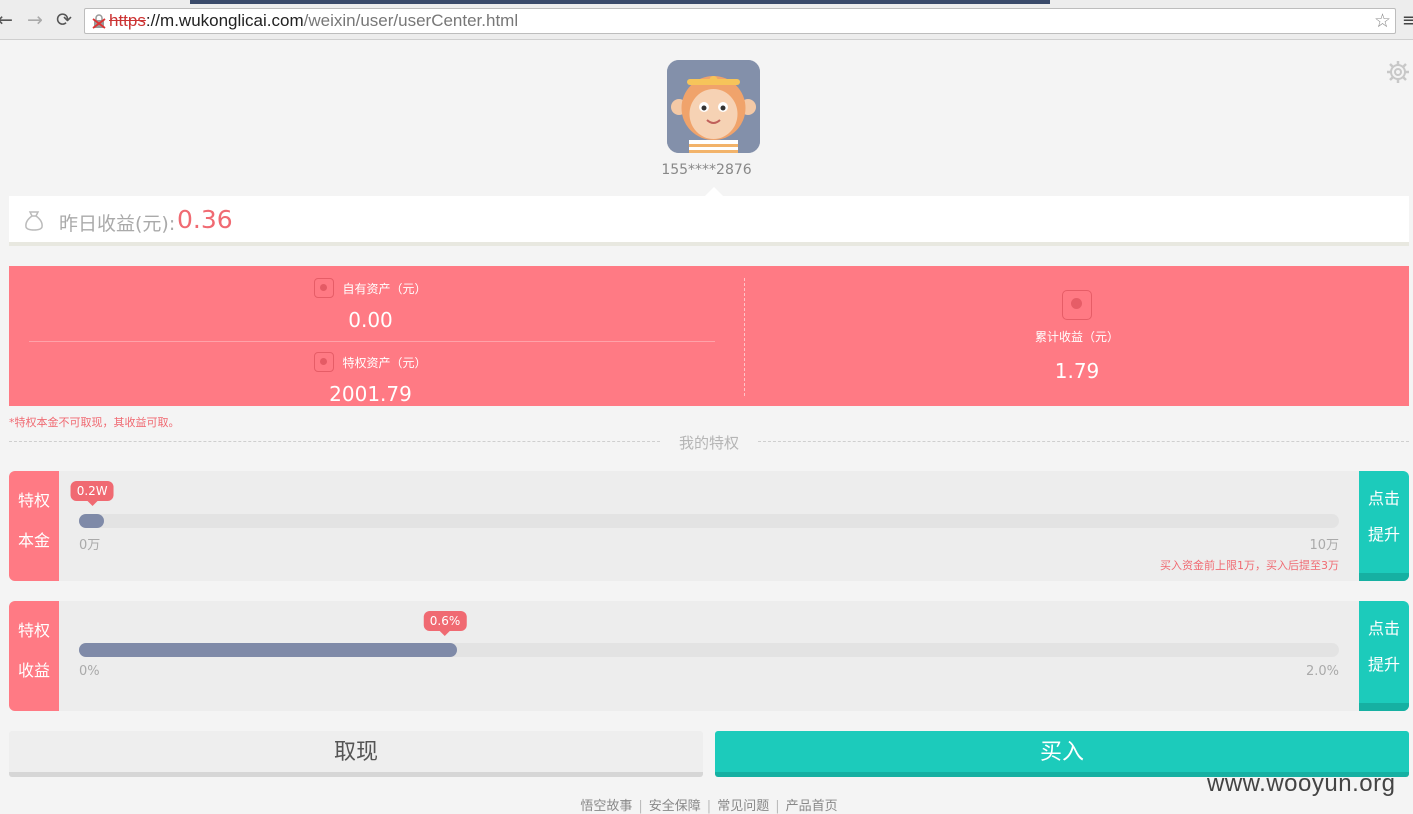  What do you see at coordinates (90, 545) in the screenshot?
I see `principal-min-label: 0万` at bounding box center [90, 545].